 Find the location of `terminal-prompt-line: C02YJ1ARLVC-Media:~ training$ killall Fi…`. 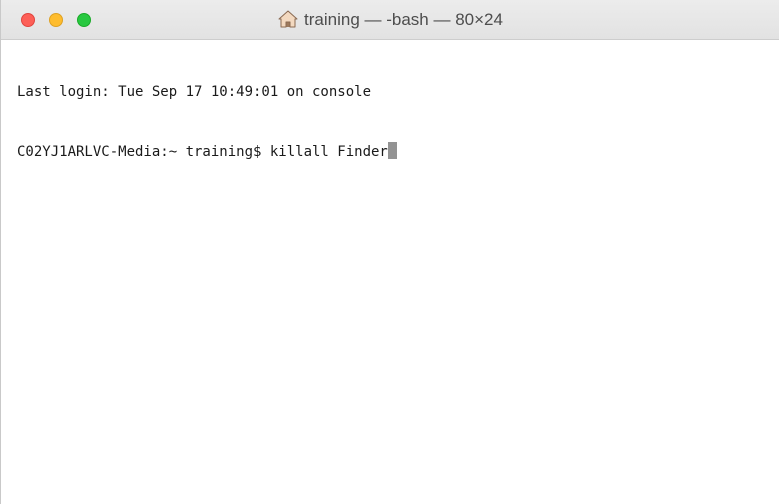

terminal-prompt-line: C02YJ1ARLVC-Media:~ training$ killall Fi… is located at coordinates (394, 152).